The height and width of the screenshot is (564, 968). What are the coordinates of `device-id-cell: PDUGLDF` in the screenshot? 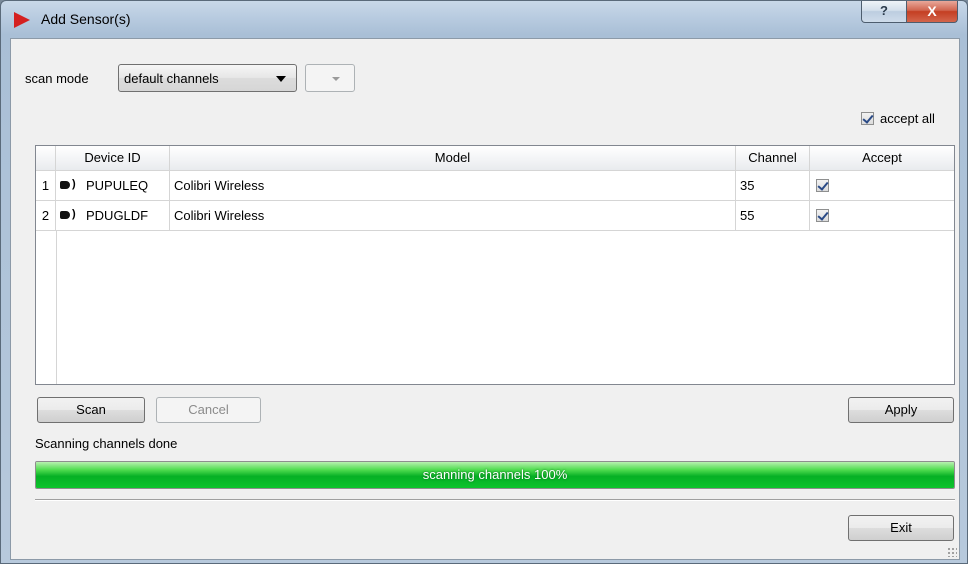 It's located at (113, 215).